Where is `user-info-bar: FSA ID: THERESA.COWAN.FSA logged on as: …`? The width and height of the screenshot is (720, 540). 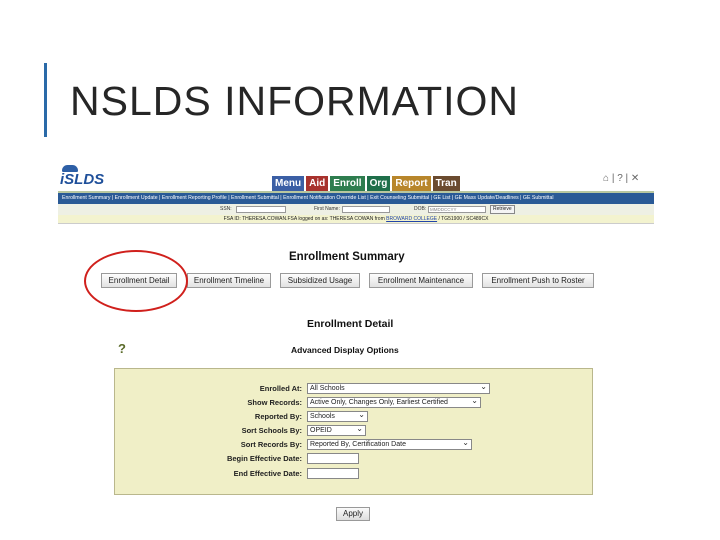
user-info-bar: FSA ID: THERESA.COWAN.FSA logged on as: … is located at coordinates (356, 219).